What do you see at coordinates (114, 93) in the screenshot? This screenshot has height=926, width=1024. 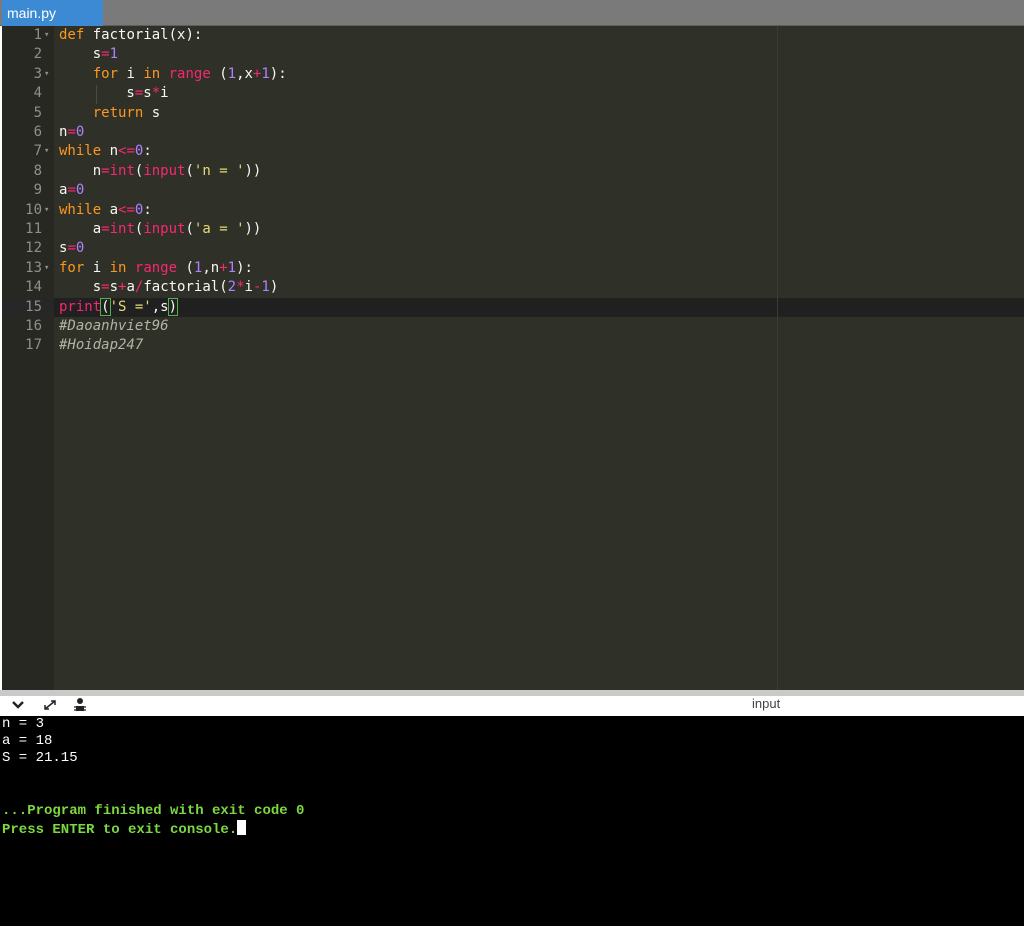 I see `code-line: s=s*i` at bounding box center [114, 93].